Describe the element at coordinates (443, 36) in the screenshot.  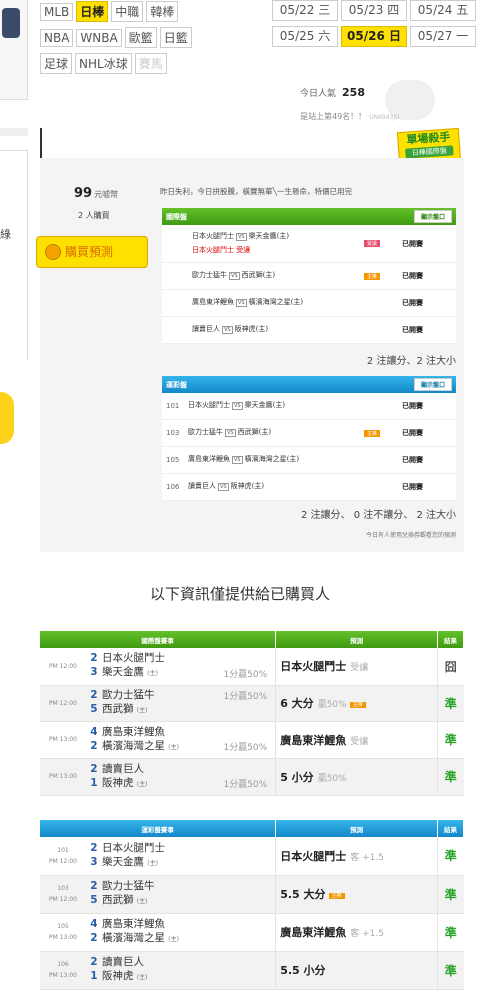
I see `date-0527: 05/27 一` at that location.